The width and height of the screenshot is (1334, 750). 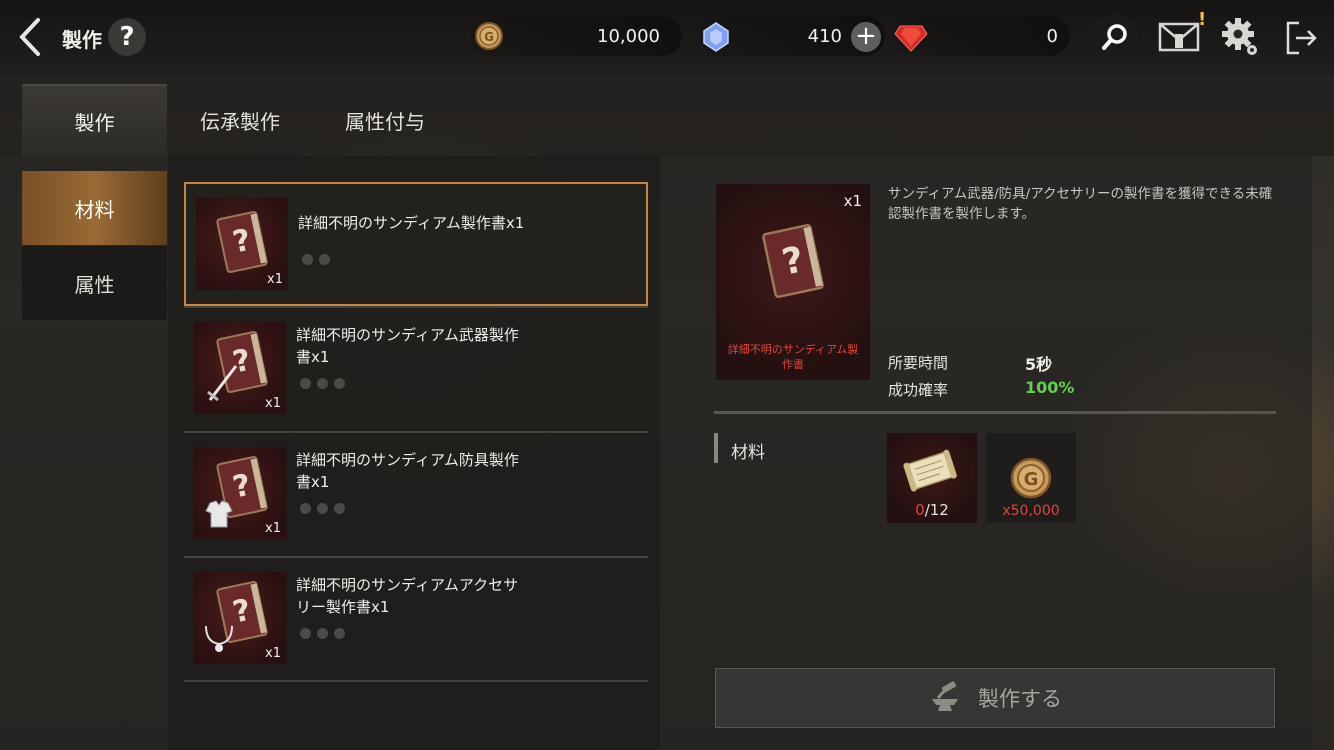 I want to click on side-category-materials: 材料, so click(x=94, y=208).